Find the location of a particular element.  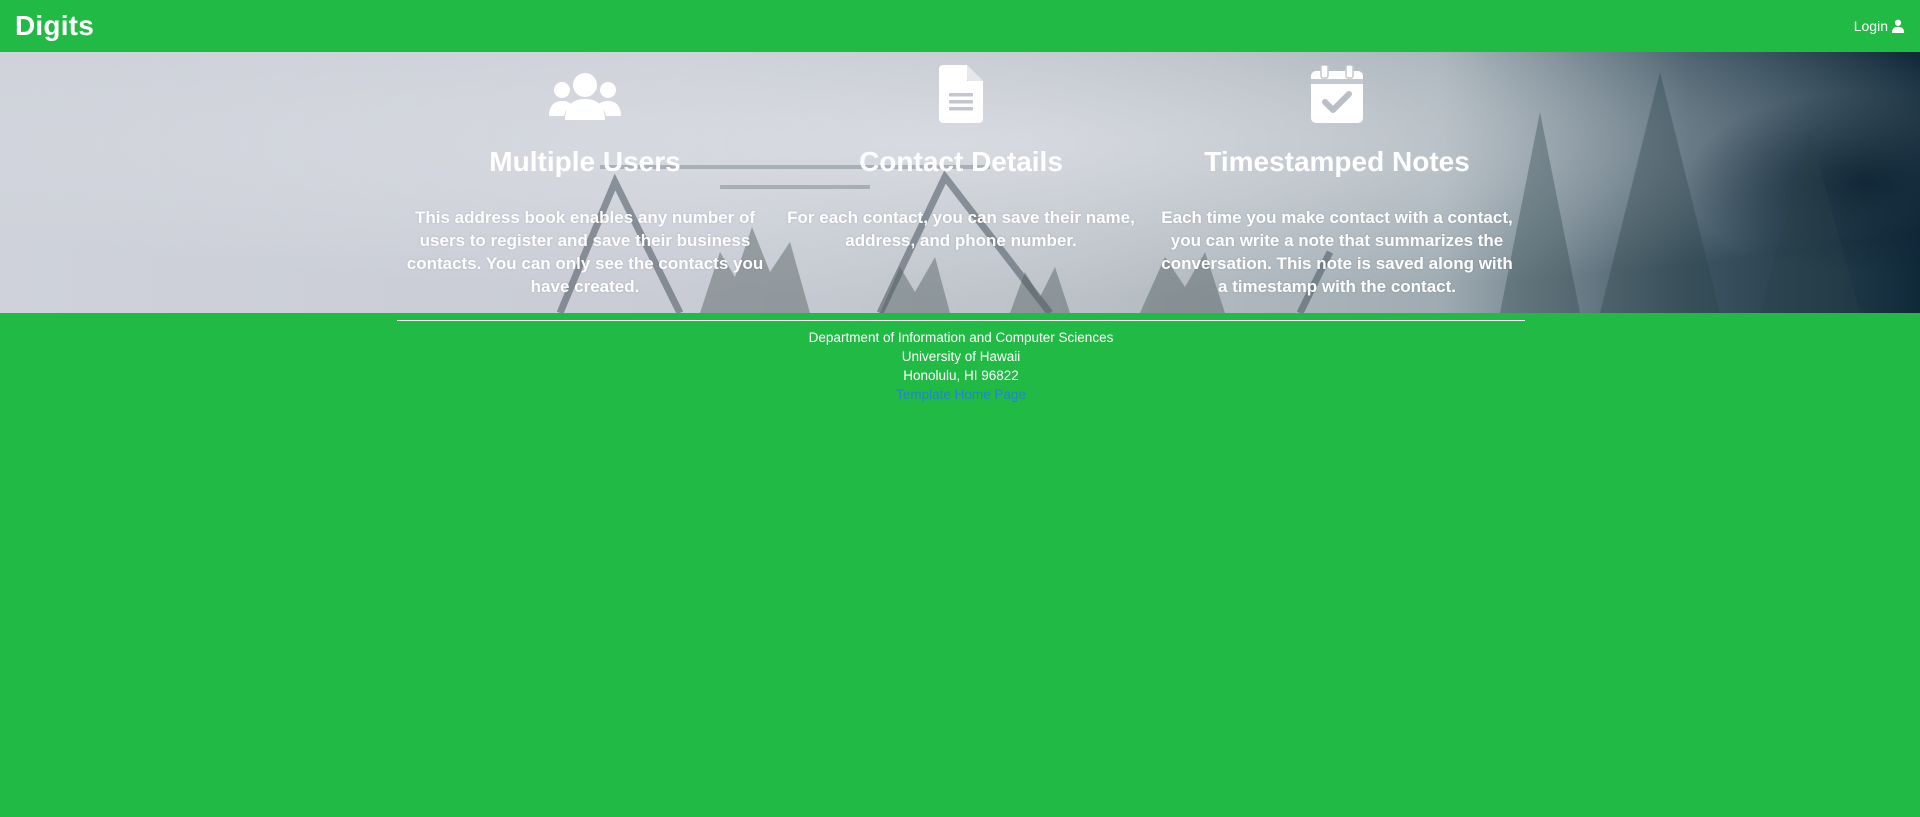

brand-logo: Digits is located at coordinates (54, 26).